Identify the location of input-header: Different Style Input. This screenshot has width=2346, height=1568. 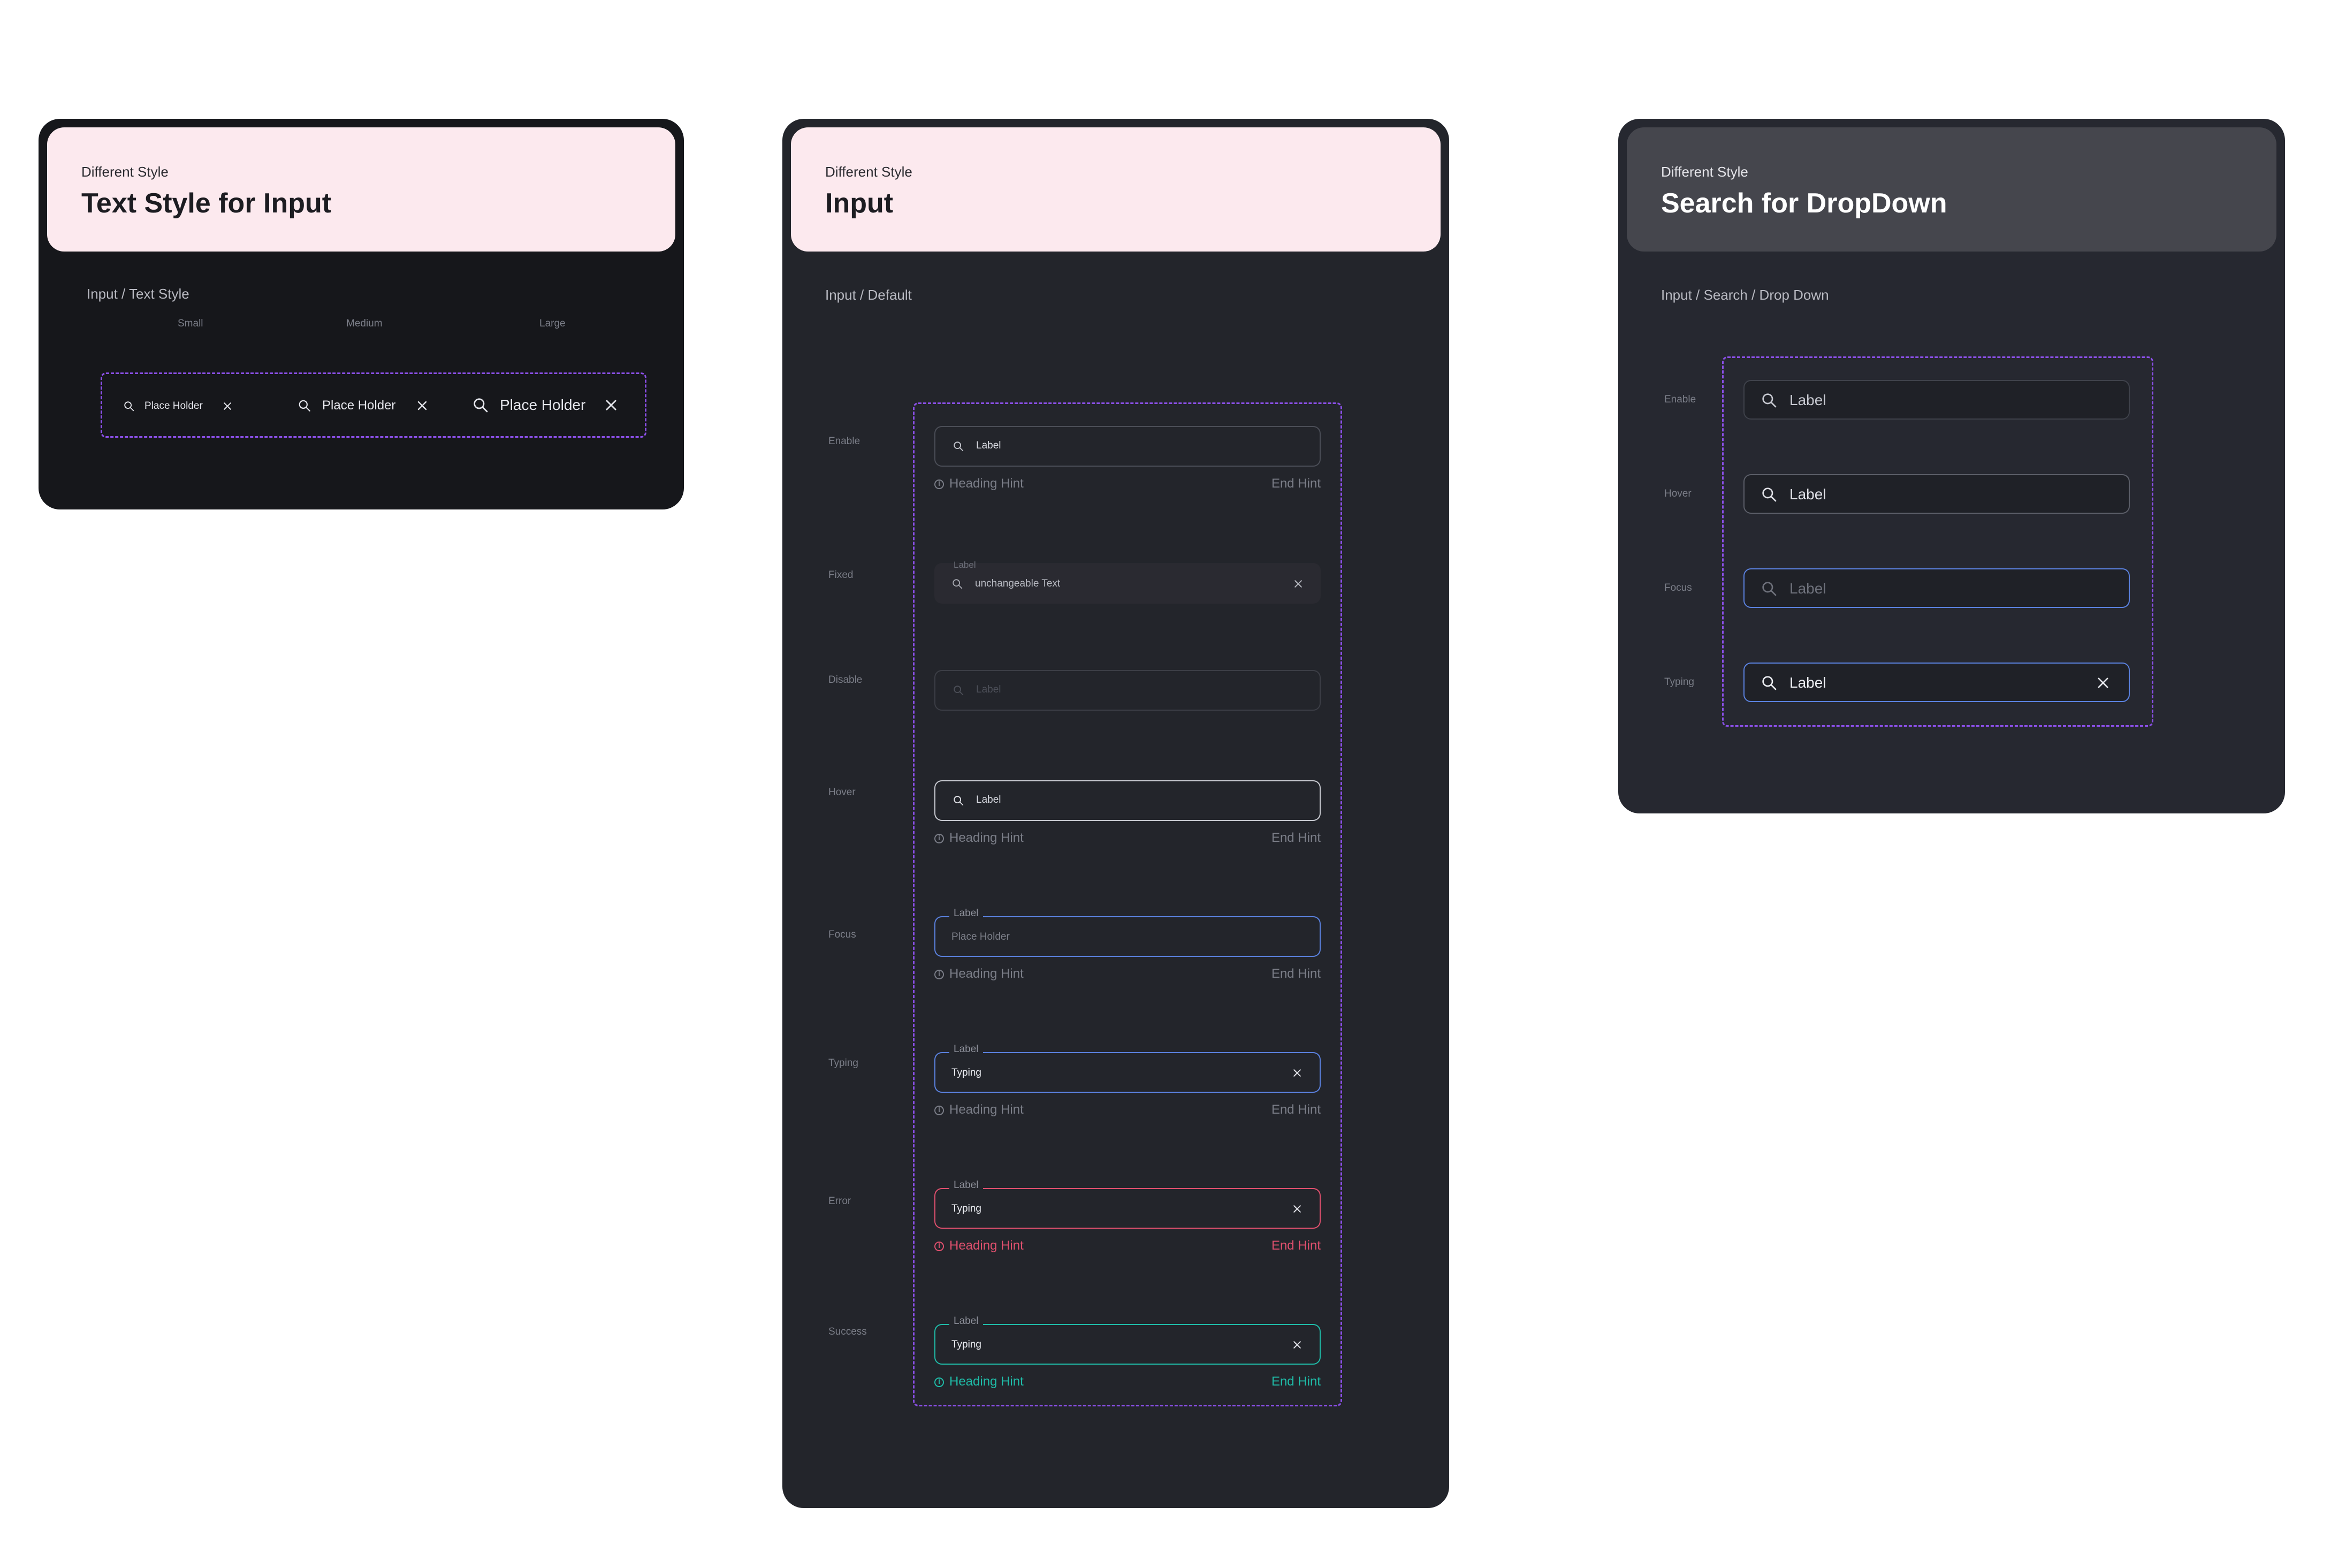
(1116, 189).